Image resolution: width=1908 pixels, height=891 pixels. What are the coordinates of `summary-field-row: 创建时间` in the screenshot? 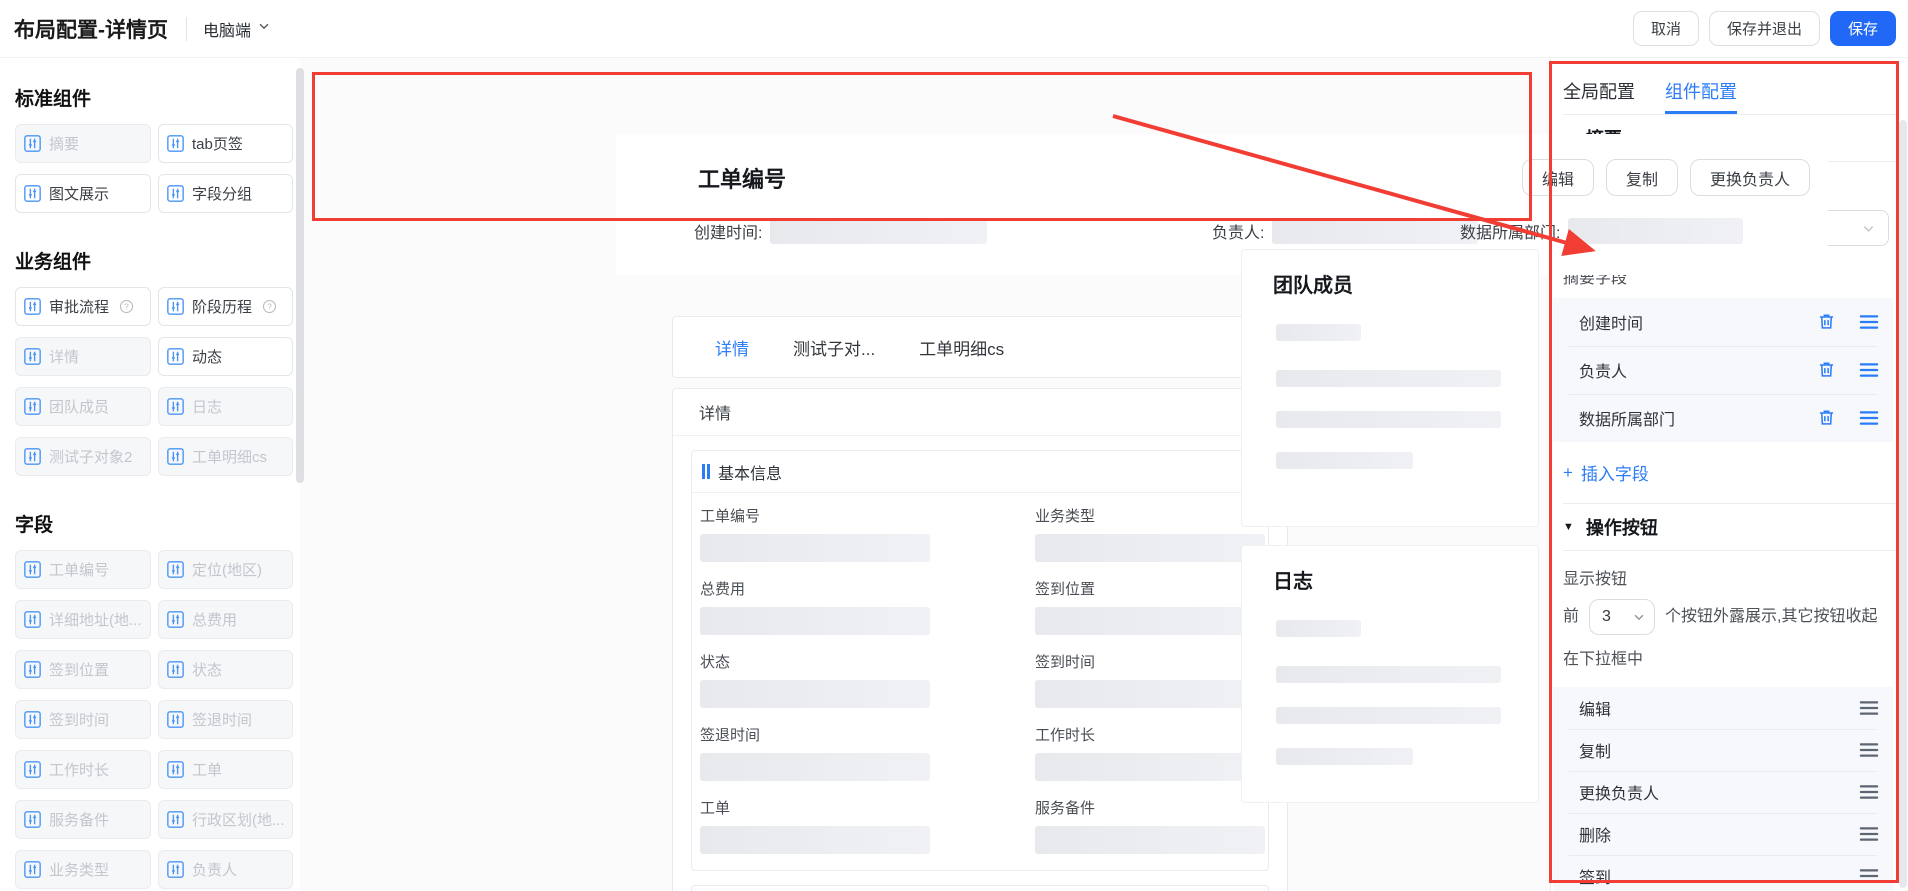 It's located at (1723, 322).